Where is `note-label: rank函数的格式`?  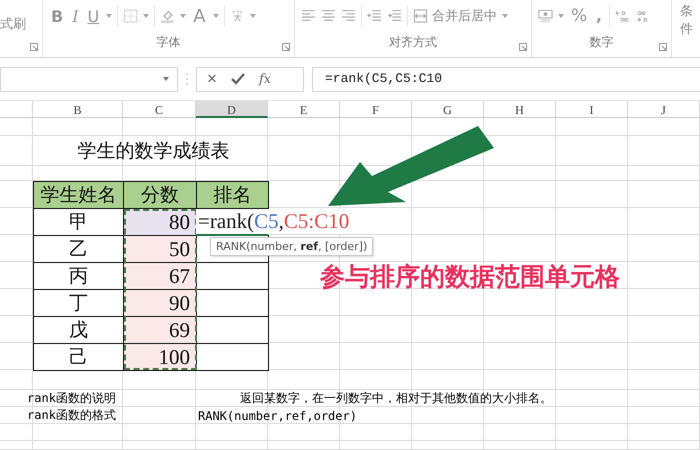
note-label: rank函数的格式 is located at coordinates (71, 415).